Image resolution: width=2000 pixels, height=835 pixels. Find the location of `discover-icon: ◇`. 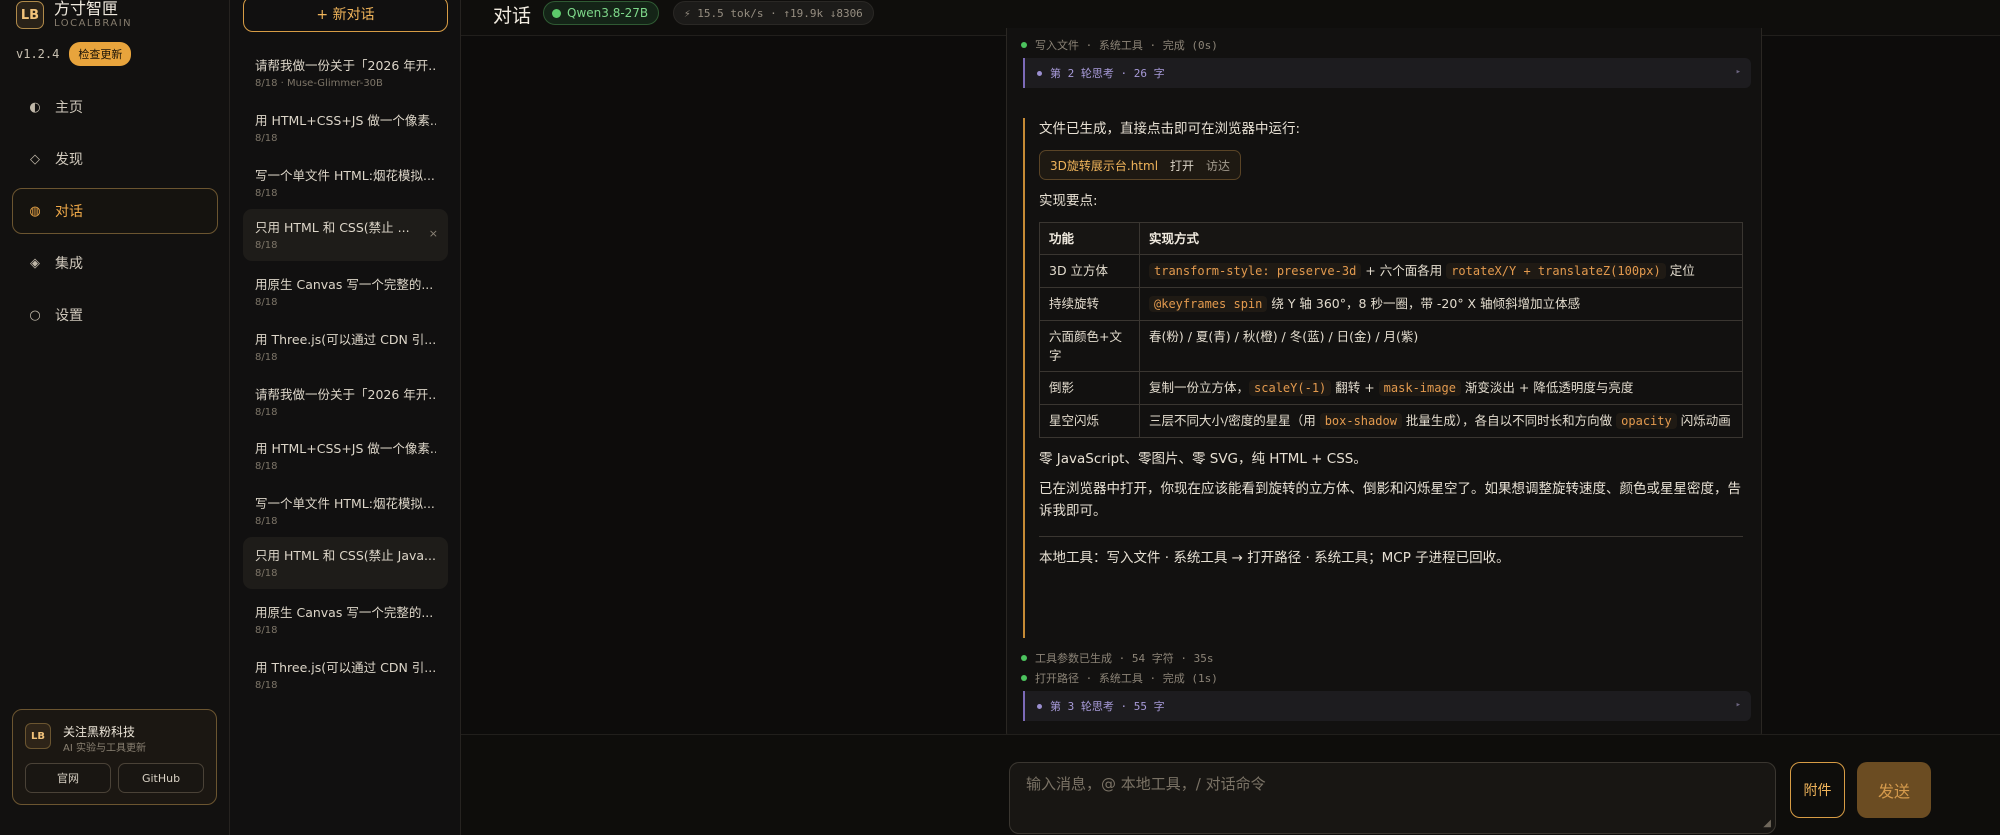

discover-icon: ◇ is located at coordinates (35, 159).